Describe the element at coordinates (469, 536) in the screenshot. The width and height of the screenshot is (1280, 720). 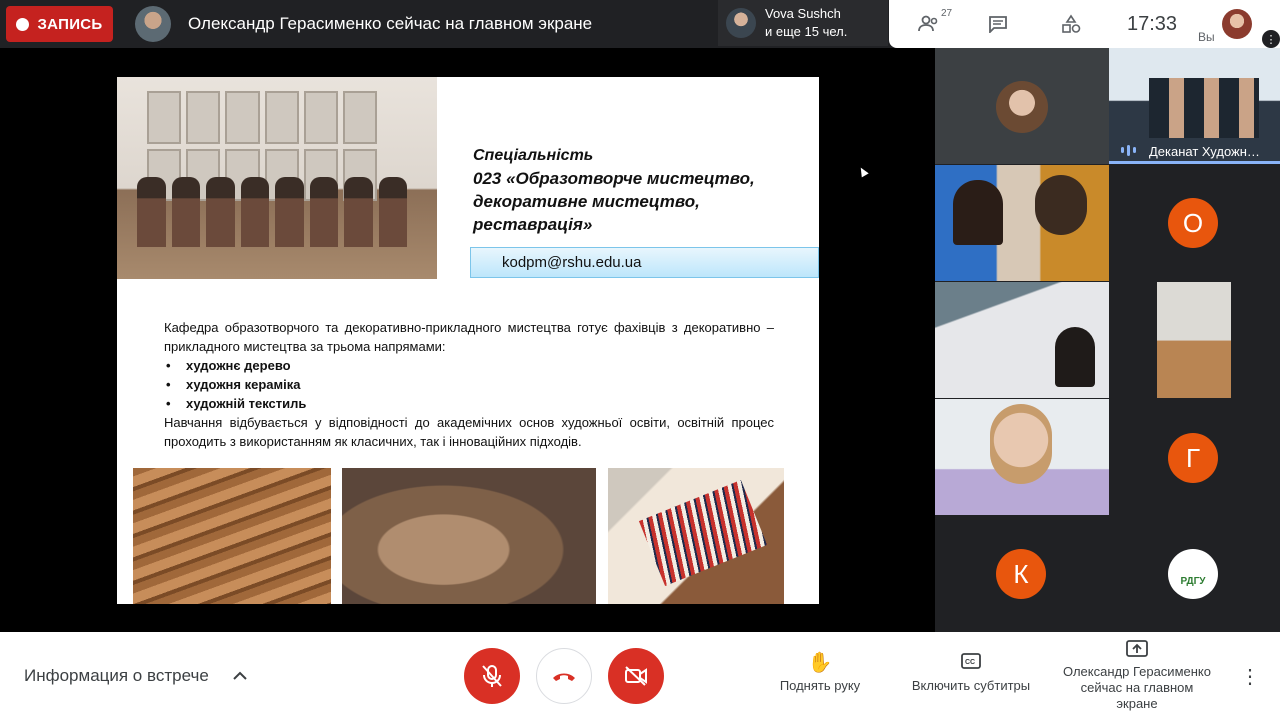
I see `ceramics-photo` at that location.